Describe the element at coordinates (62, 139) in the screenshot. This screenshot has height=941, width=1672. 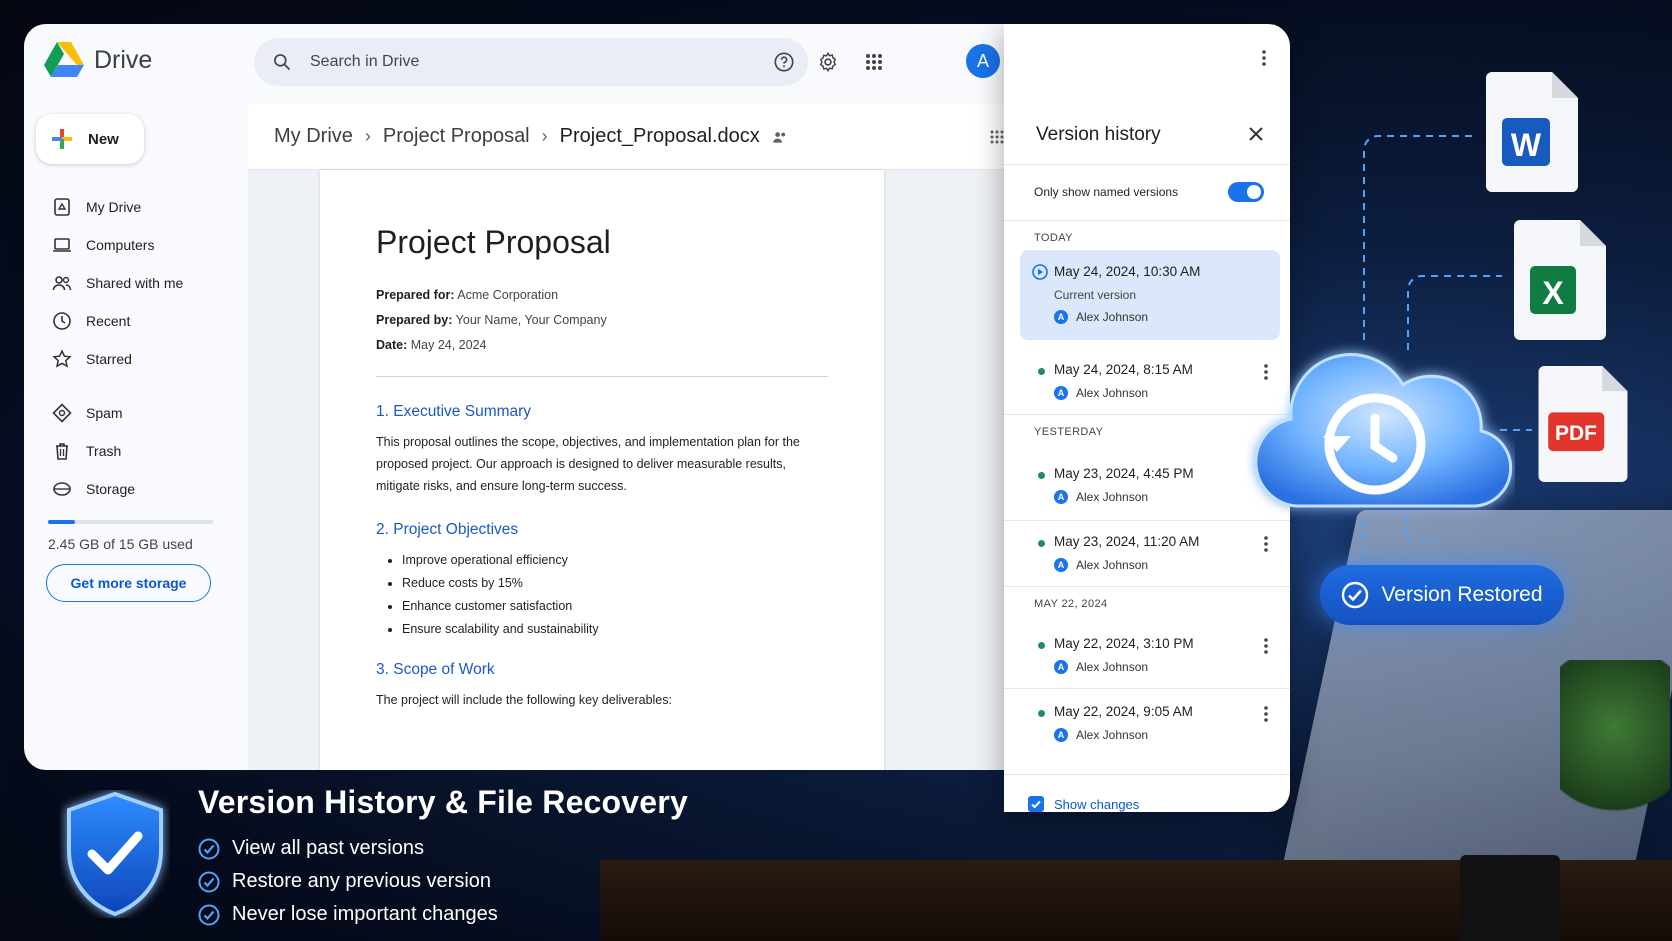
I see `plus-icon` at that location.